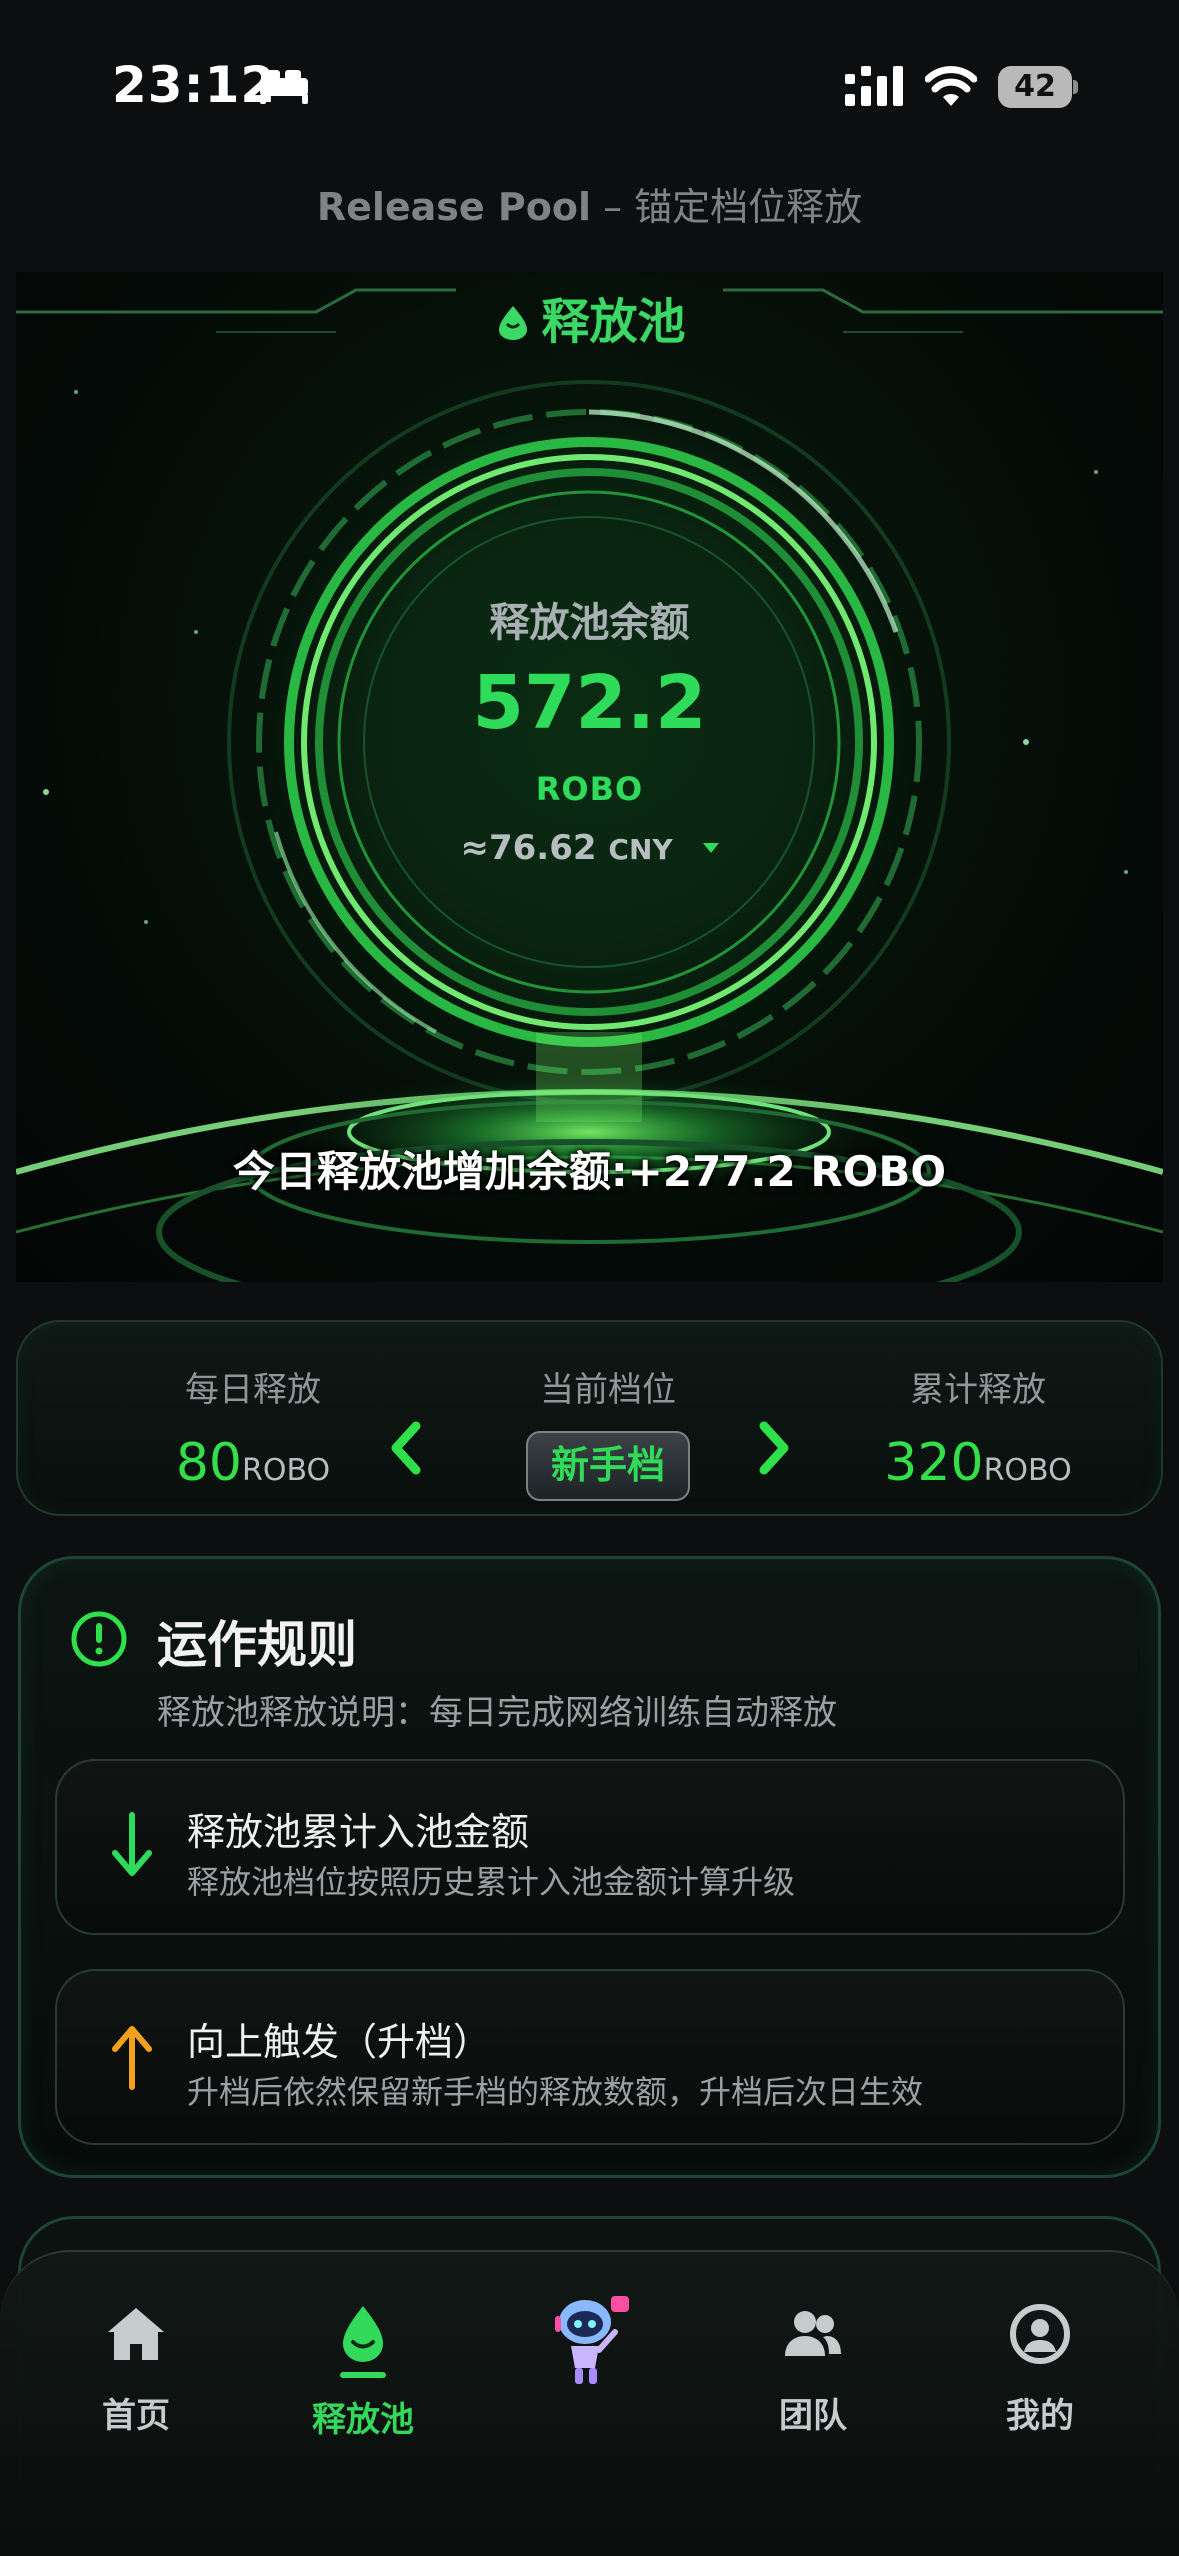  Describe the element at coordinates (528, 848) in the screenshot. I see `cny-value: ≈76.62` at that location.